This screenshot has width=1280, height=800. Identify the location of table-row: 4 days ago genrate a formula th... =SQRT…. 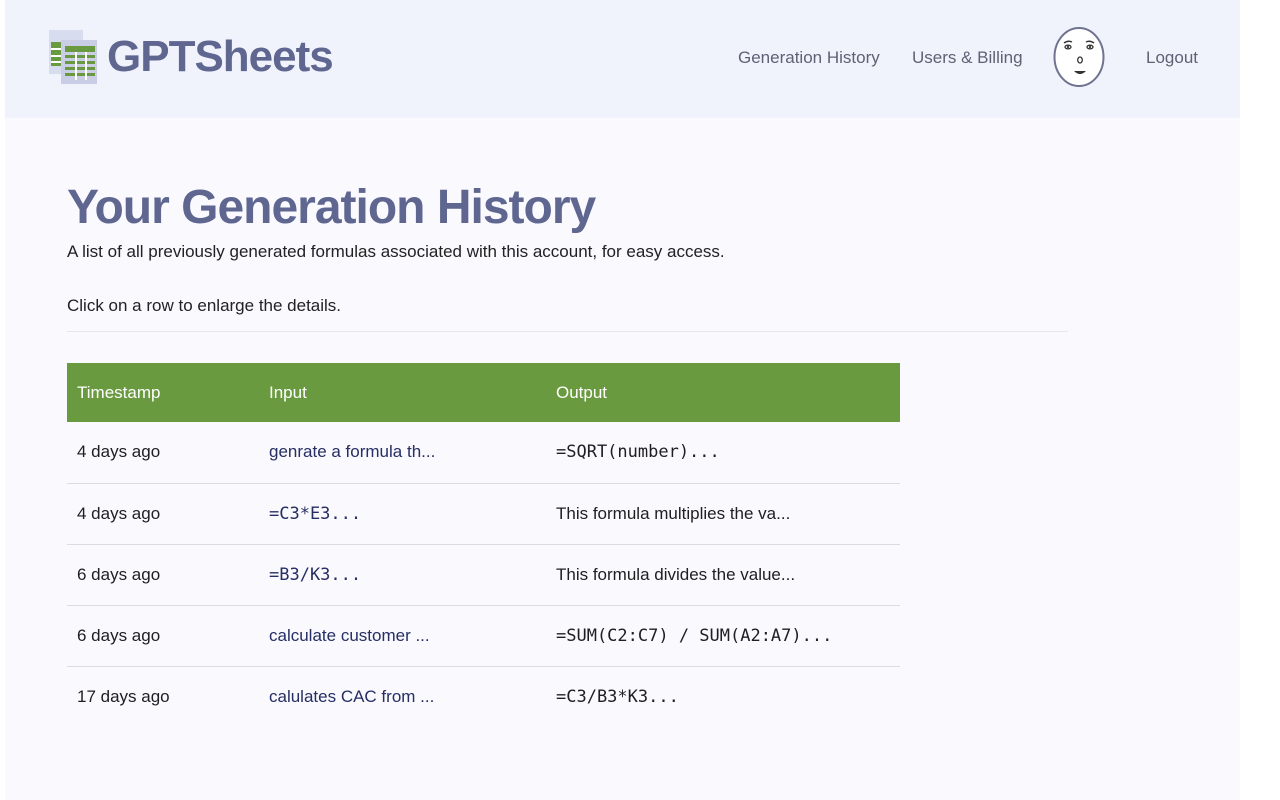
(483, 452).